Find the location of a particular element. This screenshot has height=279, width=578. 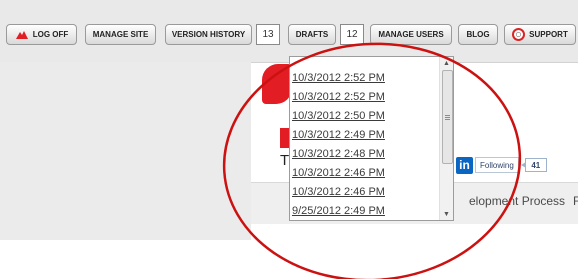

version-history-button: VERSION HISTORY is located at coordinates (208, 34).